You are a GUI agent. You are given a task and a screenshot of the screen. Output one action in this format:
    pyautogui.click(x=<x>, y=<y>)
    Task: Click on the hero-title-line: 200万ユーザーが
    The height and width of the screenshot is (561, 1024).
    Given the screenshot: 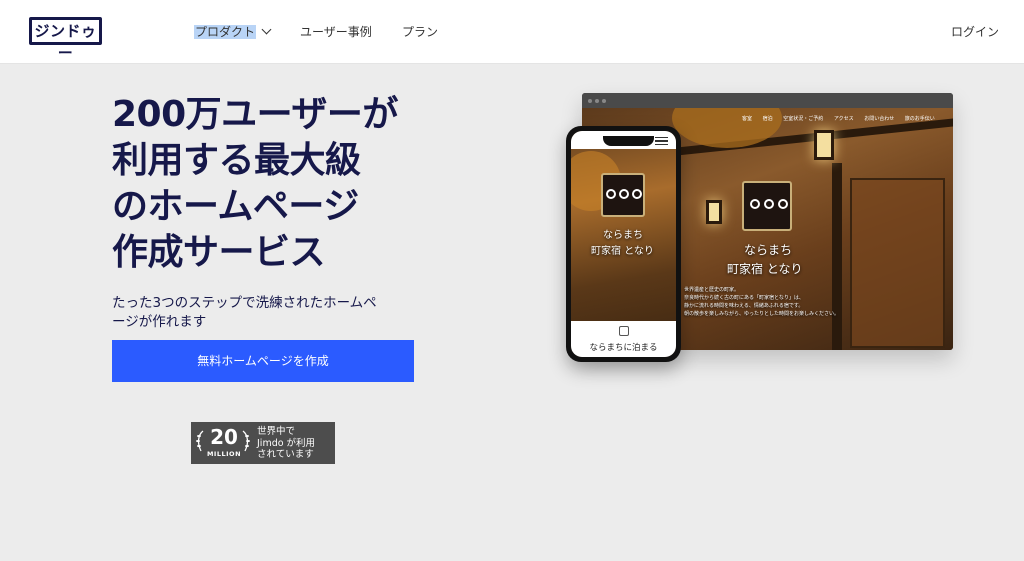 What is the action you would take?
    pyautogui.click(x=255, y=114)
    